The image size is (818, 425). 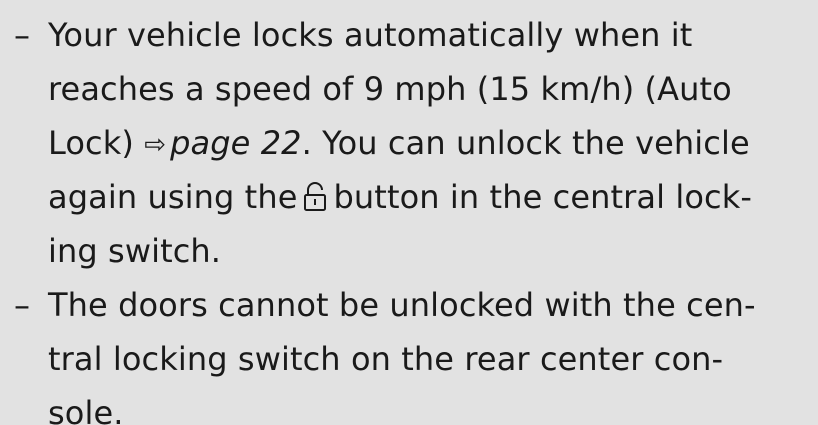 What do you see at coordinates (543, 197) in the screenshot?
I see `text-span: button in the central lock-` at bounding box center [543, 197].